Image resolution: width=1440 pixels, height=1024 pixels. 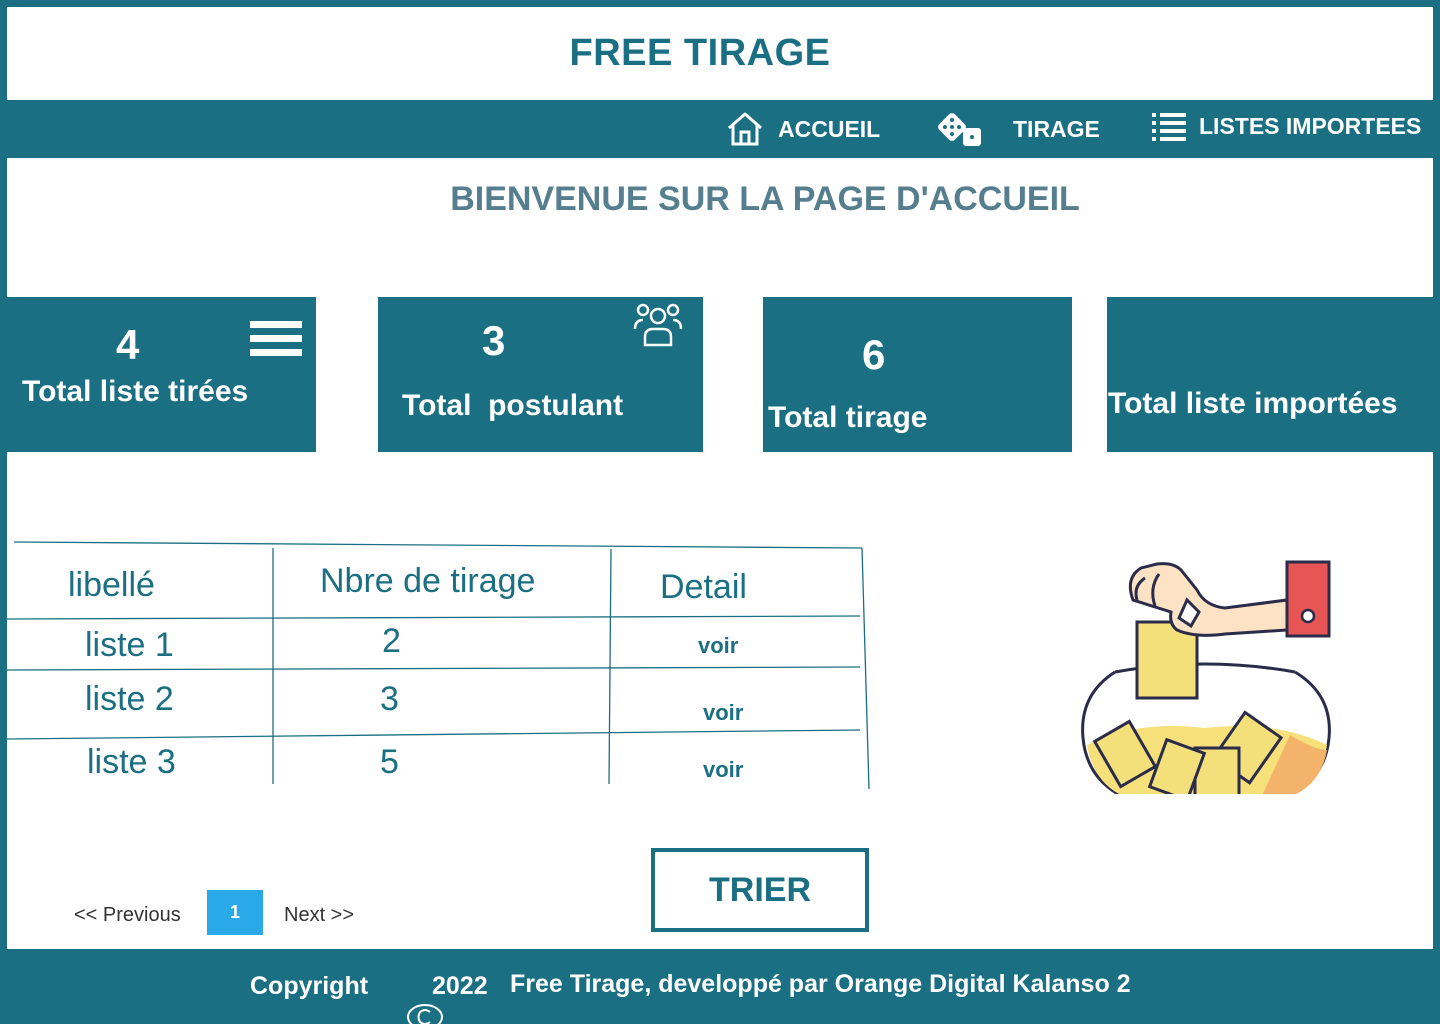 What do you see at coordinates (1056, 128) in the screenshot?
I see `nav-tirage-label: TIRAGE` at bounding box center [1056, 128].